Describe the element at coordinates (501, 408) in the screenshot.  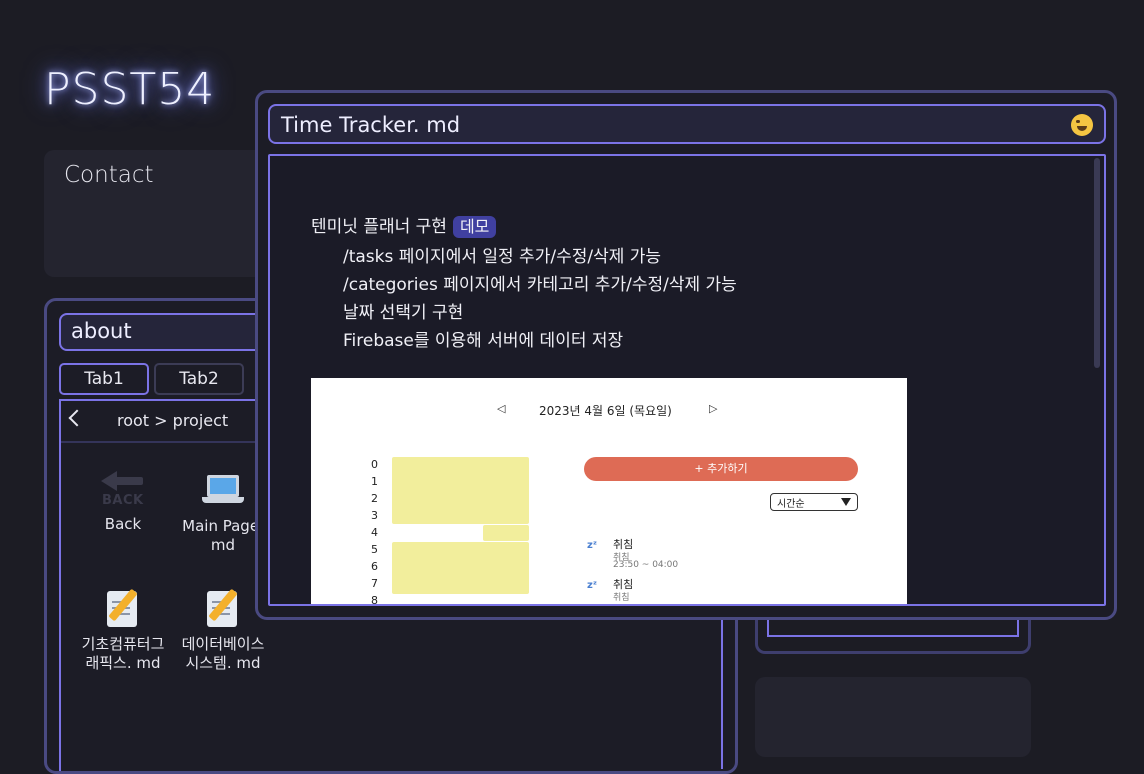
I see `prev-day-icon: ◁` at that location.